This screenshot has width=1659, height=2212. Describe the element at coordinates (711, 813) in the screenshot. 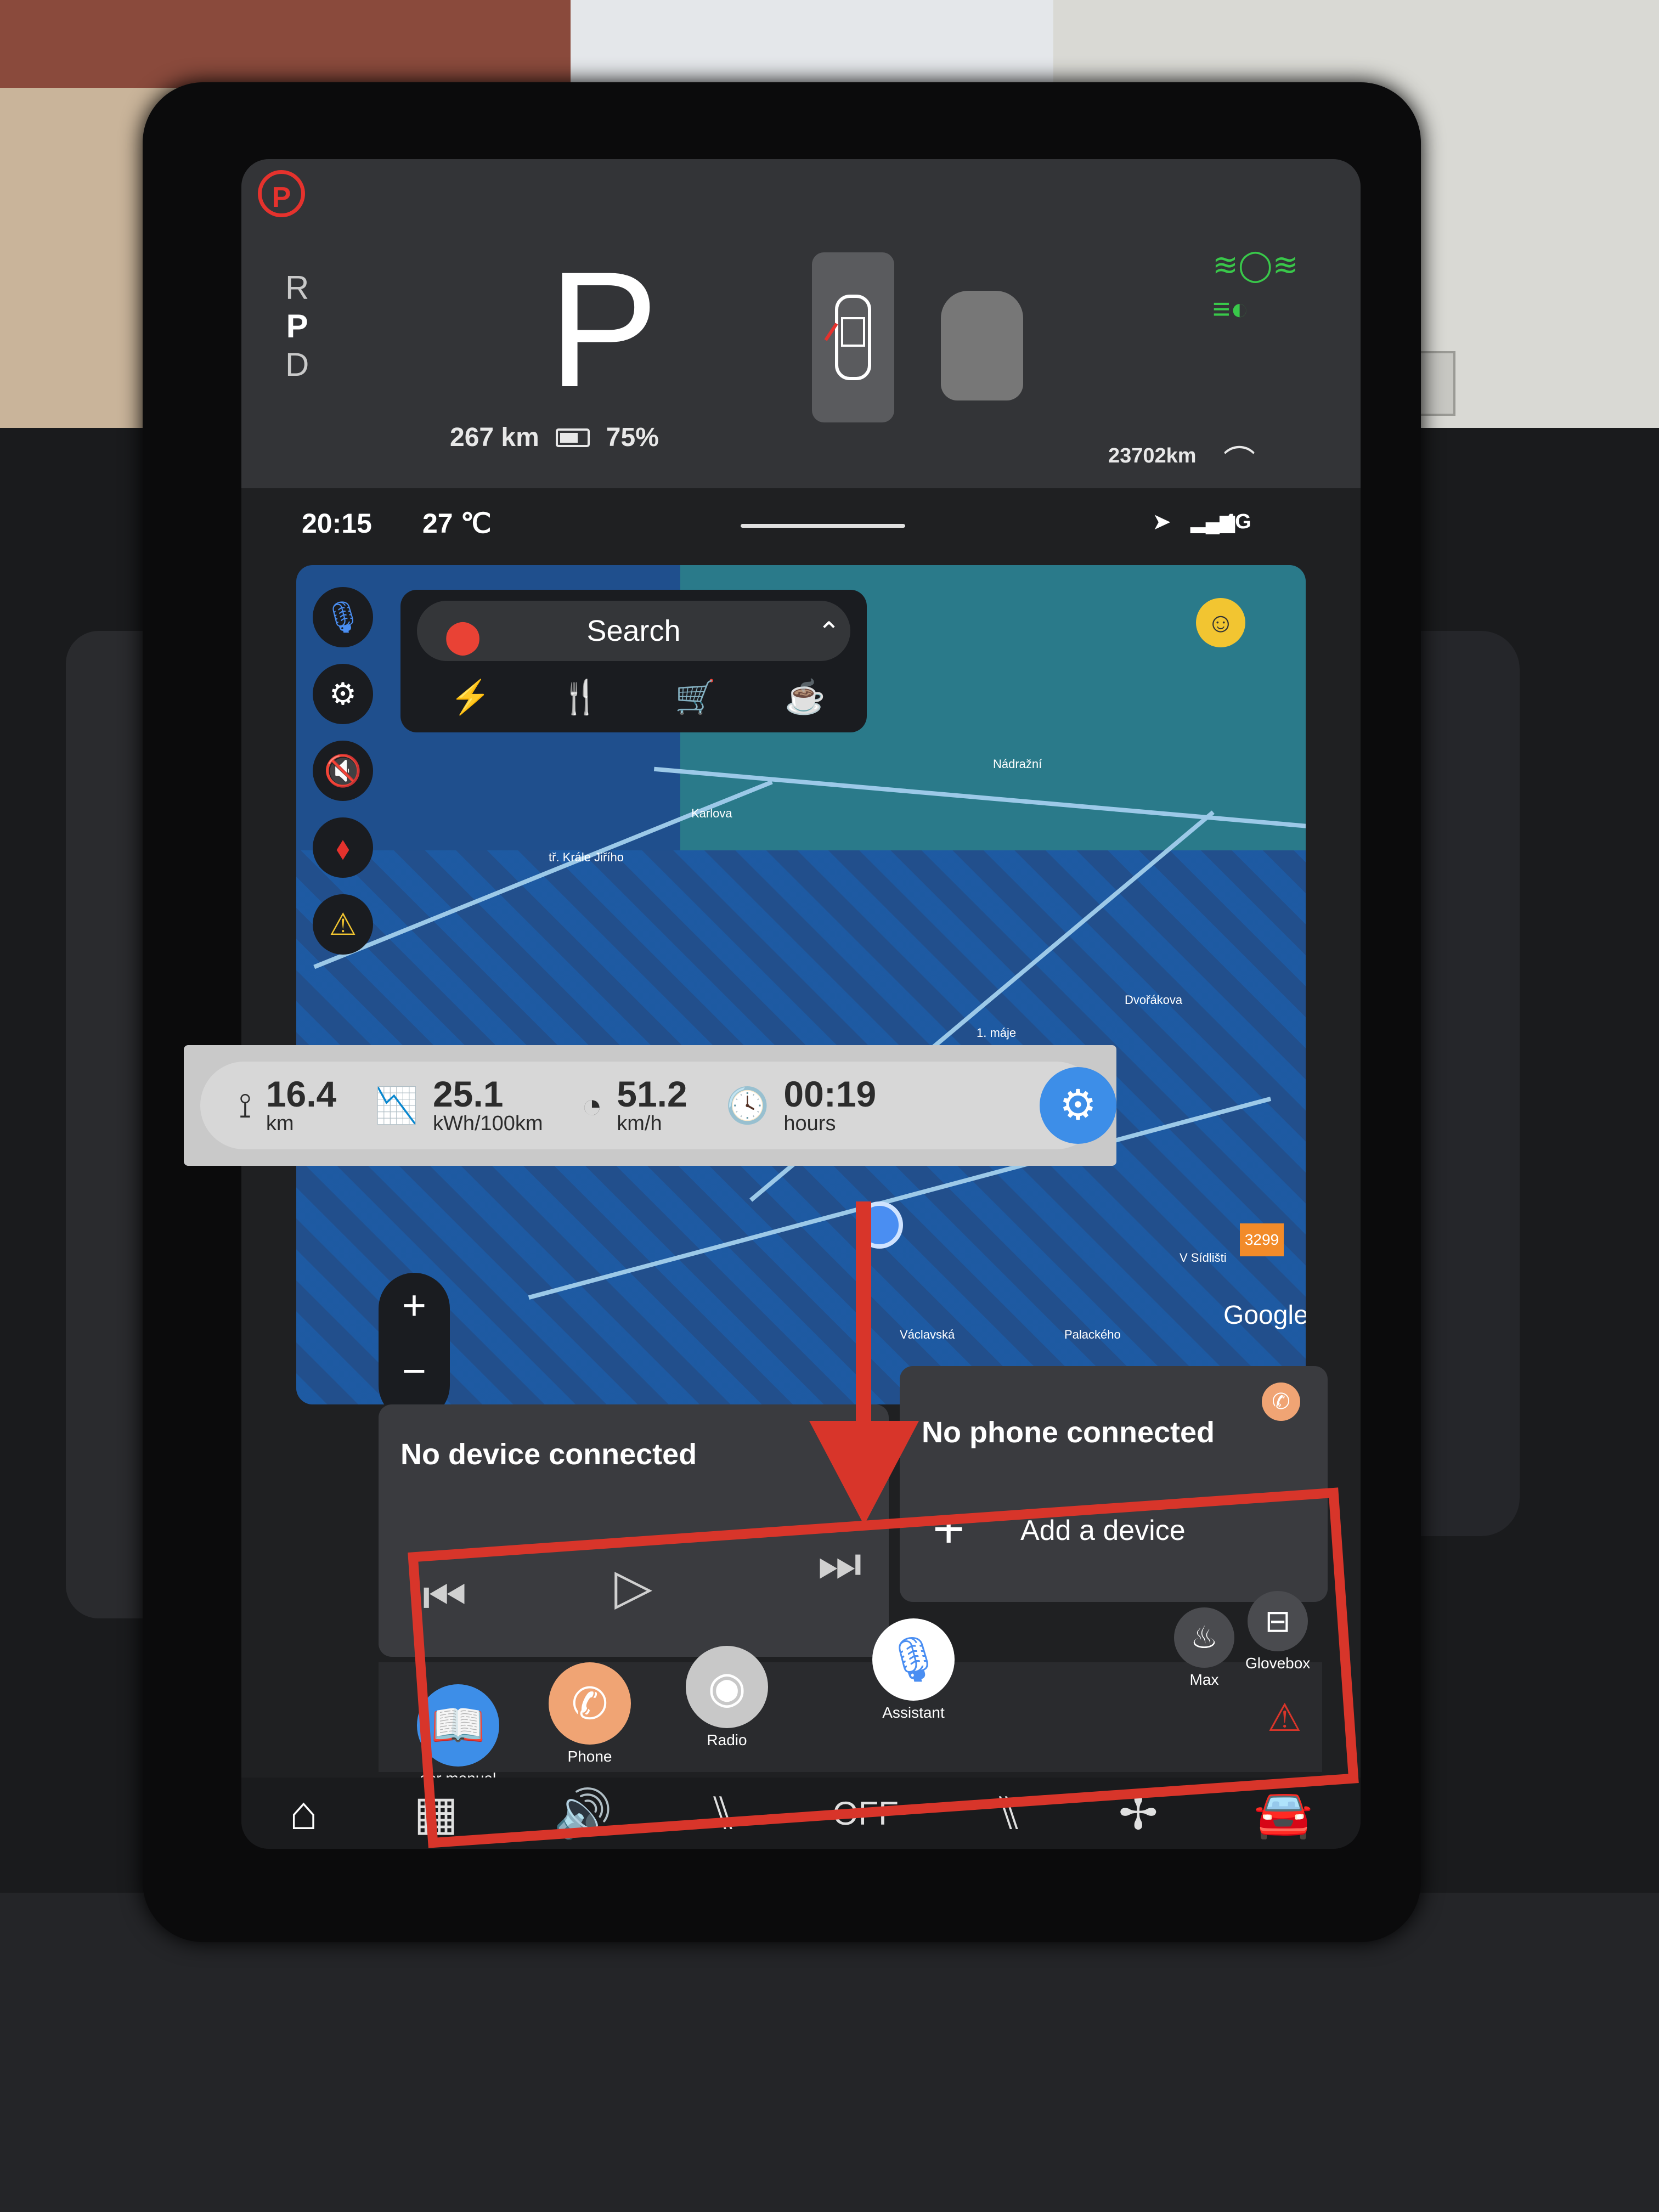

I see `street-label: Karlova` at that location.